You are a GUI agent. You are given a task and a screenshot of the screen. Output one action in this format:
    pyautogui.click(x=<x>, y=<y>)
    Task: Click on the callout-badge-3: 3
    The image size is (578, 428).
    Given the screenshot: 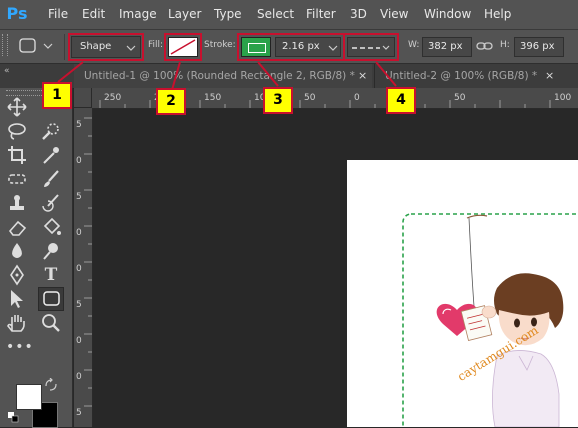 What is the action you would take?
    pyautogui.click(x=278, y=100)
    